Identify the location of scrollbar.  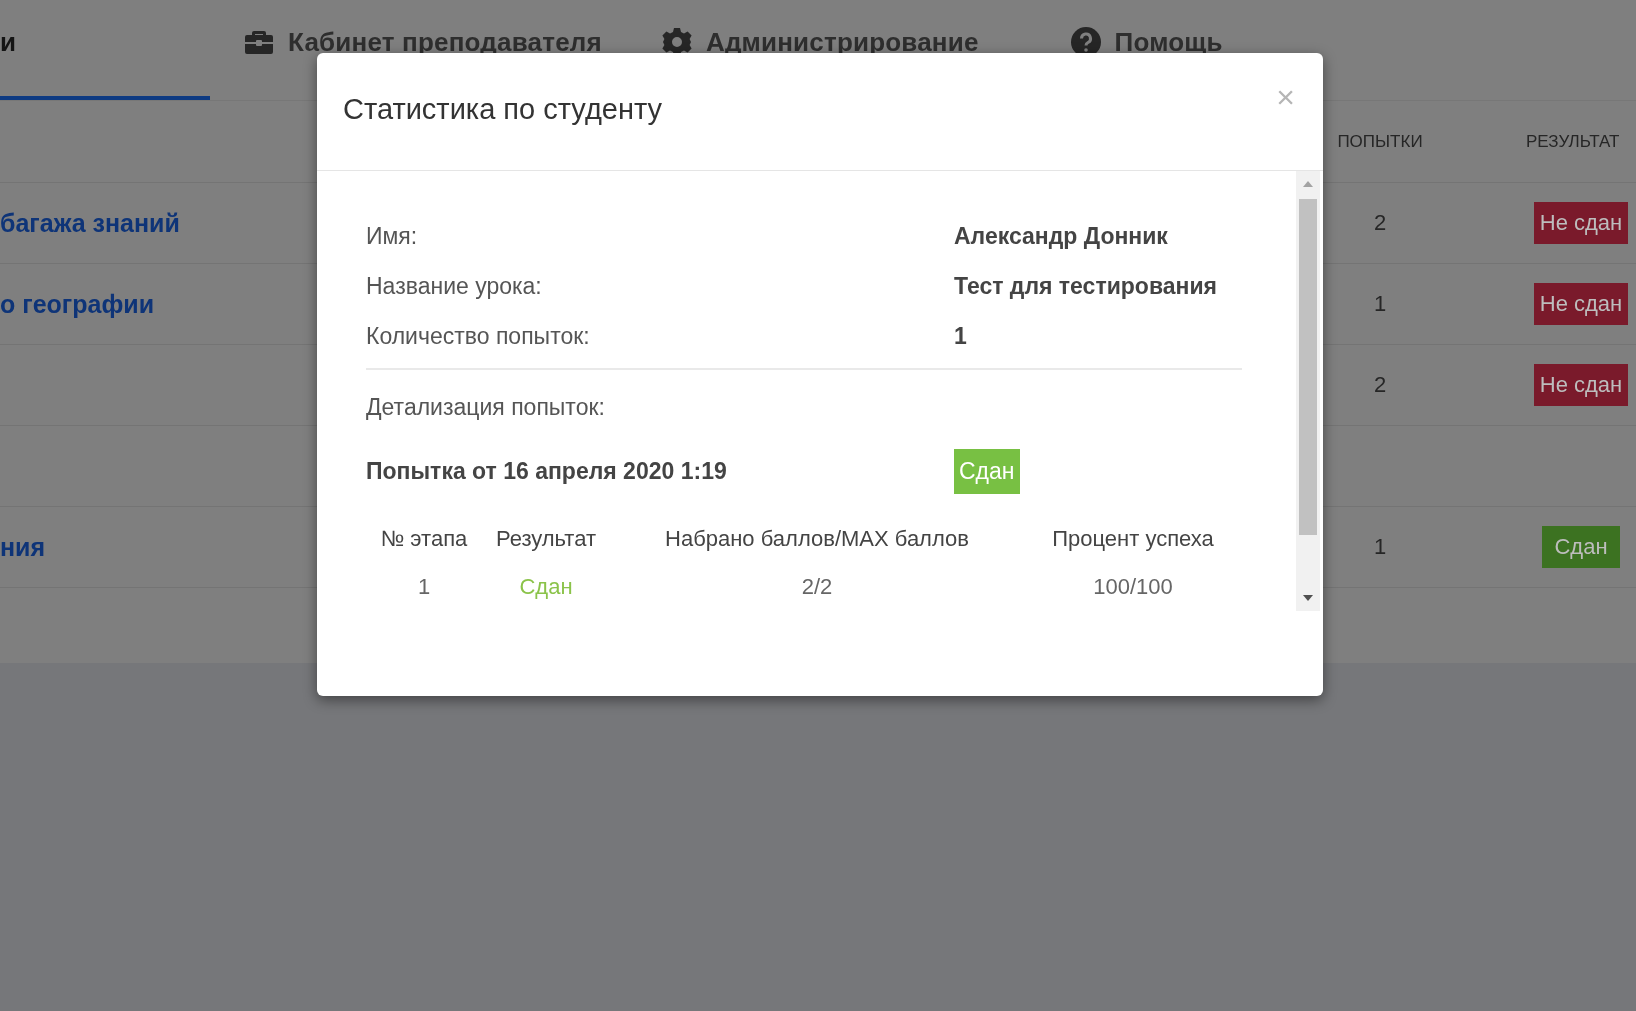
(1308, 391).